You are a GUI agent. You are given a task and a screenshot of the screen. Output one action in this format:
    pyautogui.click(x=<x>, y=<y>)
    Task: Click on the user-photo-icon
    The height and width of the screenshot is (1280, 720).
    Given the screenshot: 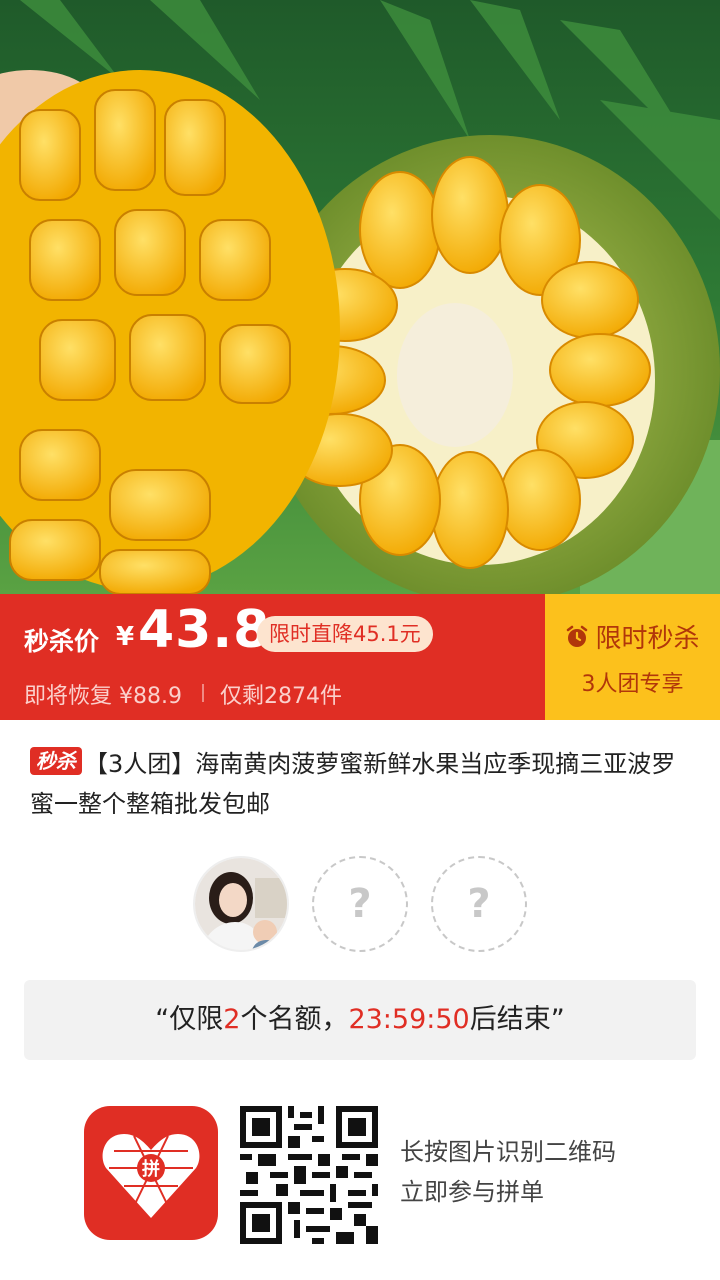 What is the action you would take?
    pyautogui.click(x=241, y=904)
    